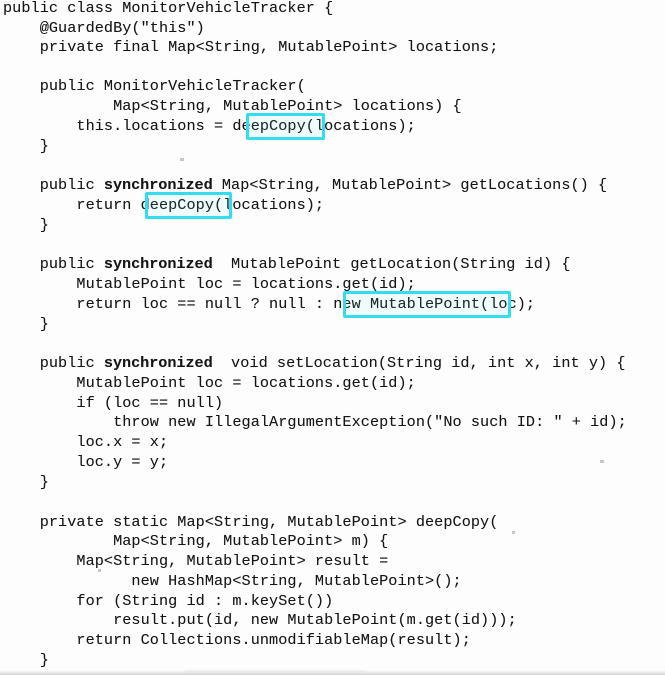 The height and width of the screenshot is (675, 665). I want to click on highlight-box-getLocations-deepCopy-call, so click(188, 205).